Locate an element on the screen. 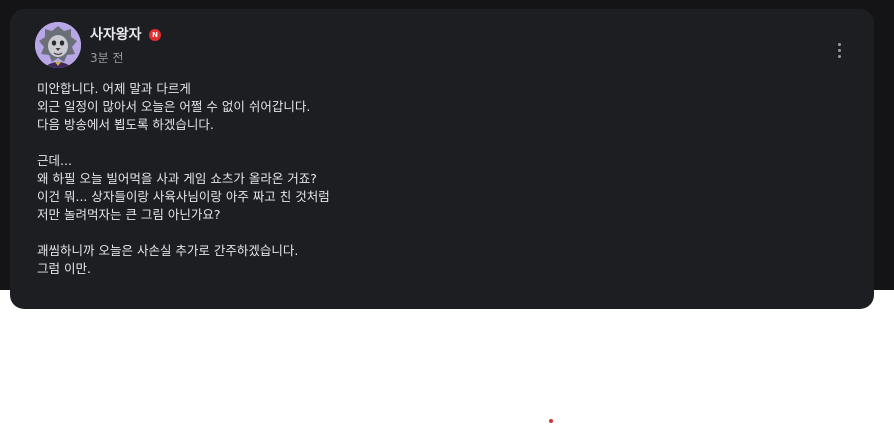 The image size is (894, 424). post-line: 미안합니다. 어제 말과 다르게 is located at coordinates (114, 88).